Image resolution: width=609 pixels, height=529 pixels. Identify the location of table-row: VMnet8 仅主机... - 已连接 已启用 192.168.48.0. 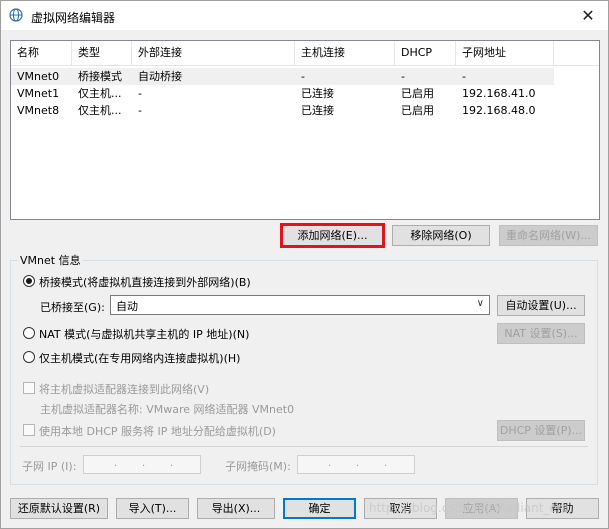
(305, 110).